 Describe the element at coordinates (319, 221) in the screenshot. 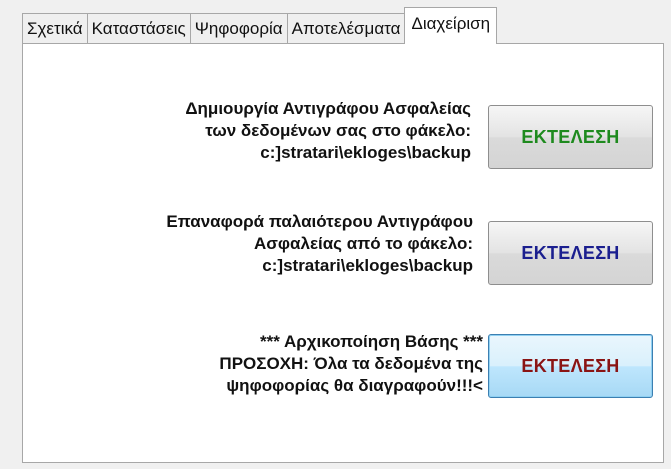

I see `restore-line-1: Επαναφορά παλαιότερου Αντιγράφου` at that location.